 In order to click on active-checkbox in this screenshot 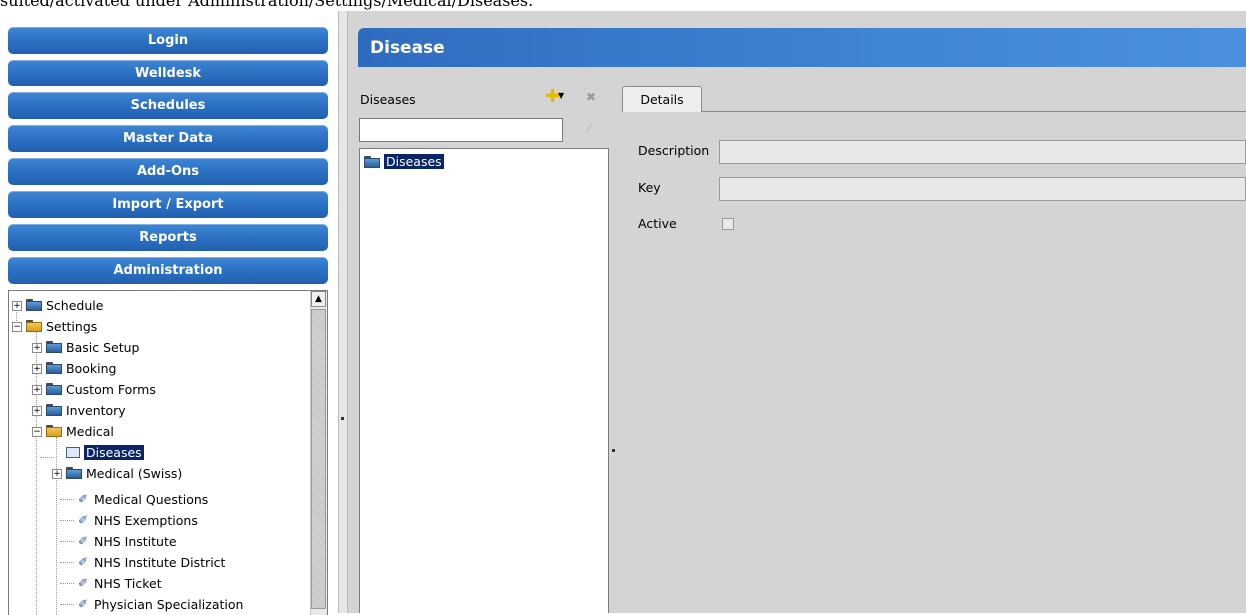, I will do `click(728, 224)`.